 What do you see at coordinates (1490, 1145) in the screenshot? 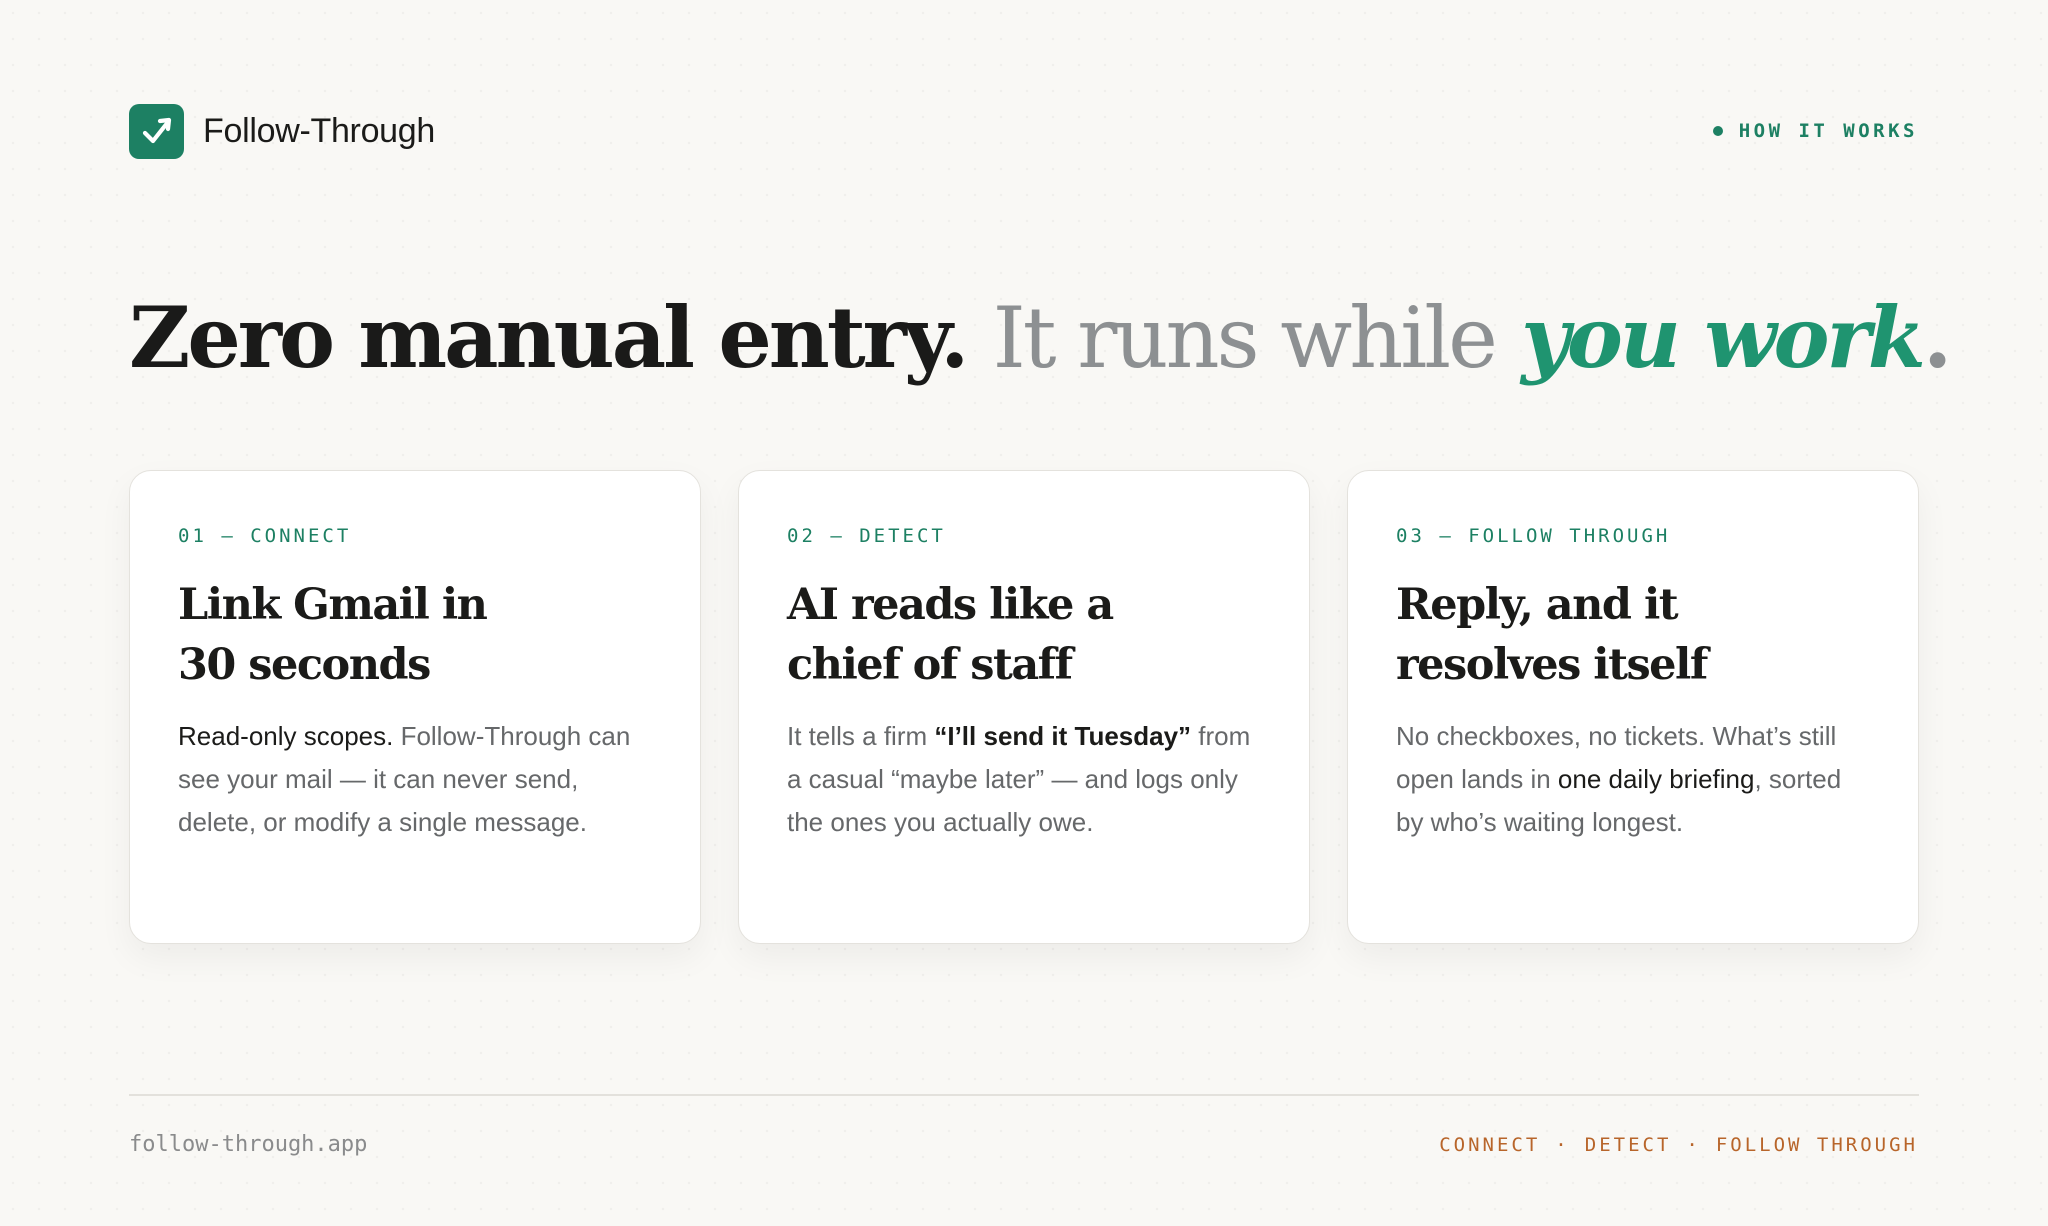
I see `footer-step-connect: CONNECT` at bounding box center [1490, 1145].